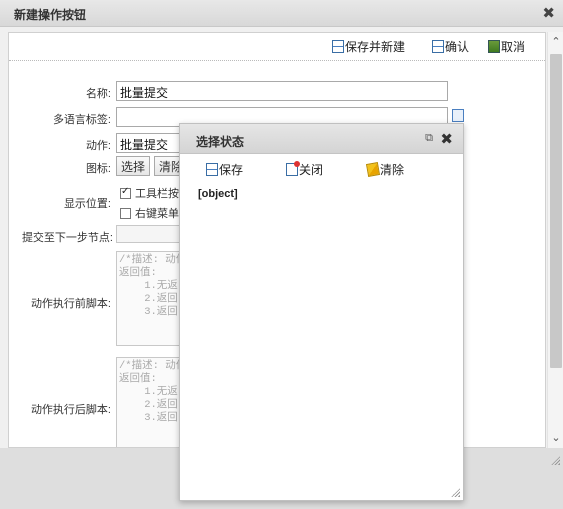 The height and width of the screenshot is (509, 563). What do you see at coordinates (277, 47) in the screenshot?
I see `dialog-toolbar: 保存并新建 确认 取消` at bounding box center [277, 47].